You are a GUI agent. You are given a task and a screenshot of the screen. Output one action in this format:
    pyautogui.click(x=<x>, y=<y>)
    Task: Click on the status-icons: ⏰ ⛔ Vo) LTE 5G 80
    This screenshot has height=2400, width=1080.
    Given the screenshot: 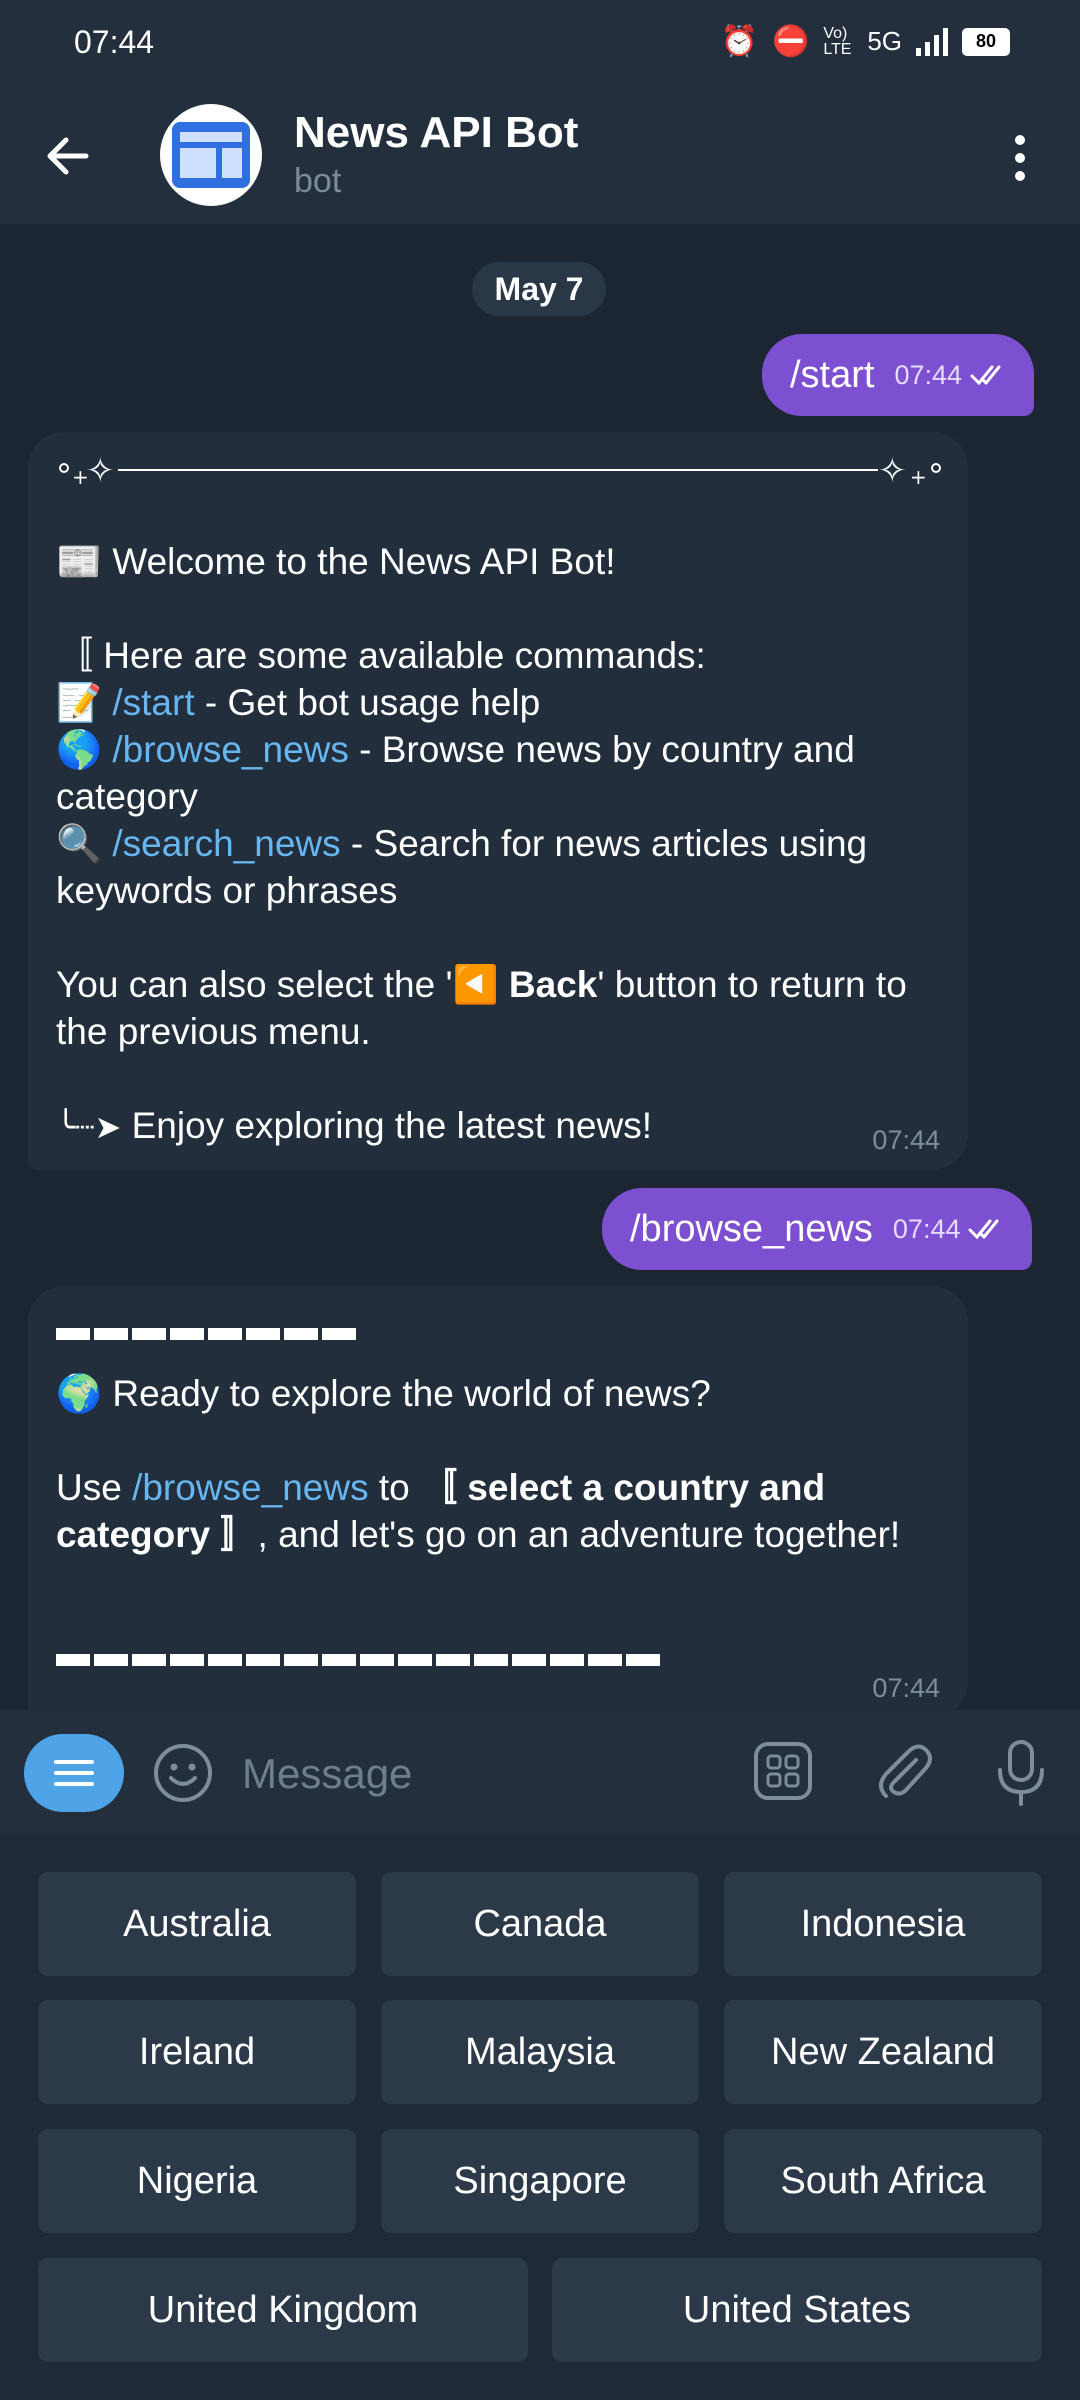 What is the action you would take?
    pyautogui.click(x=865, y=41)
    